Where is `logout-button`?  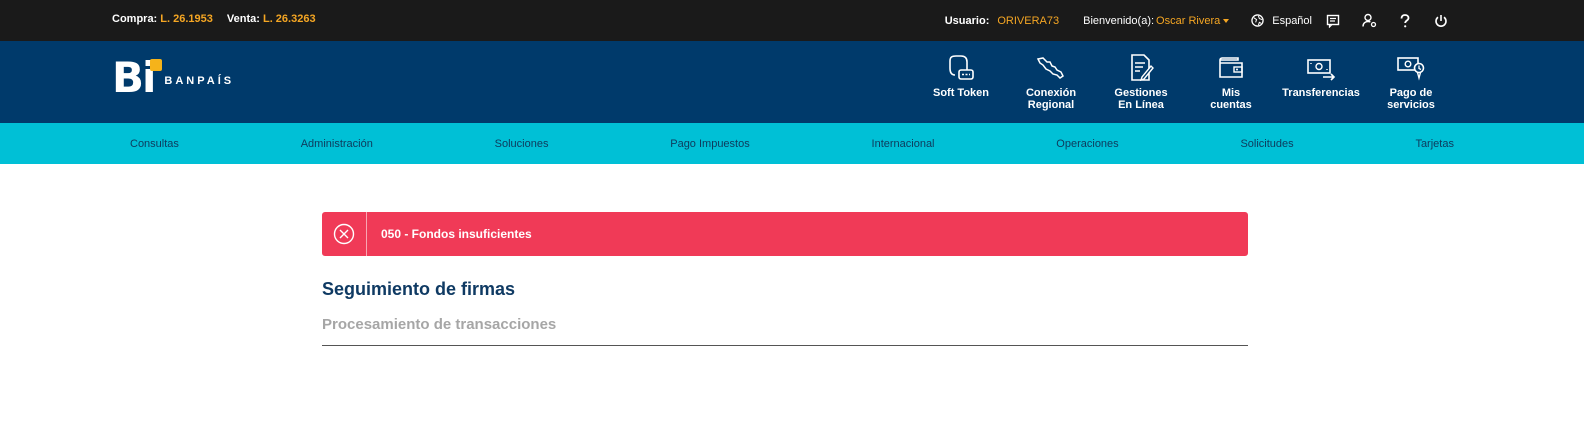 logout-button is located at coordinates (1441, 20).